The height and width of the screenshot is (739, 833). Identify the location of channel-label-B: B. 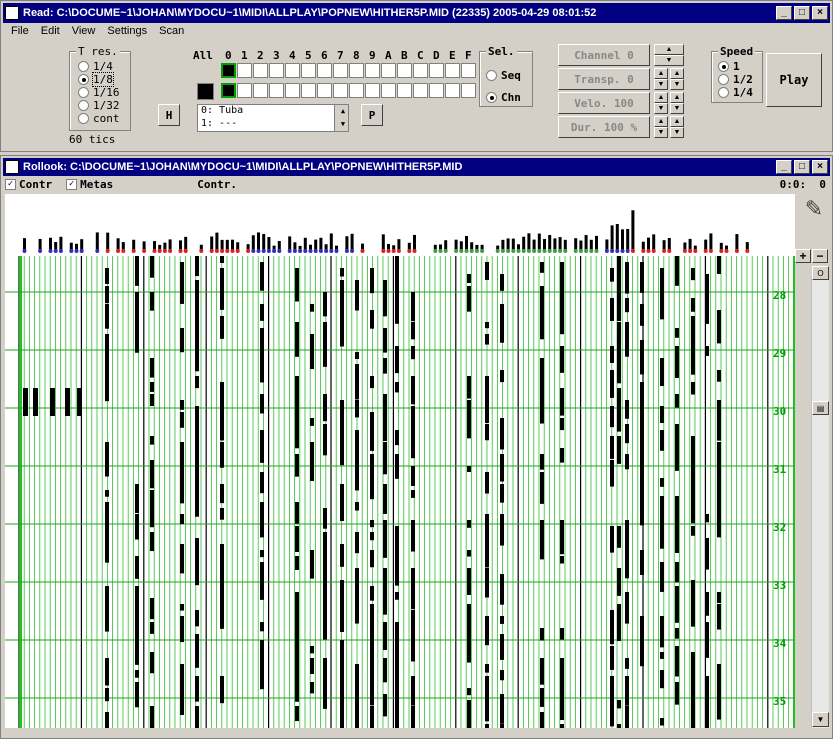
(404, 55).